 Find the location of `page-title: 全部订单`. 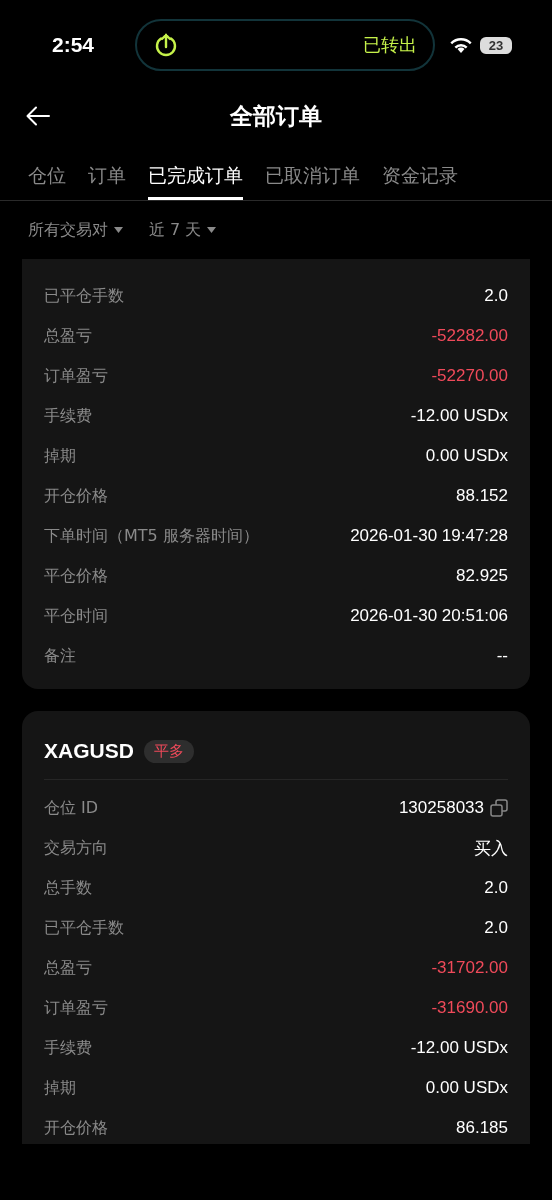

page-title: 全部订单 is located at coordinates (276, 115).